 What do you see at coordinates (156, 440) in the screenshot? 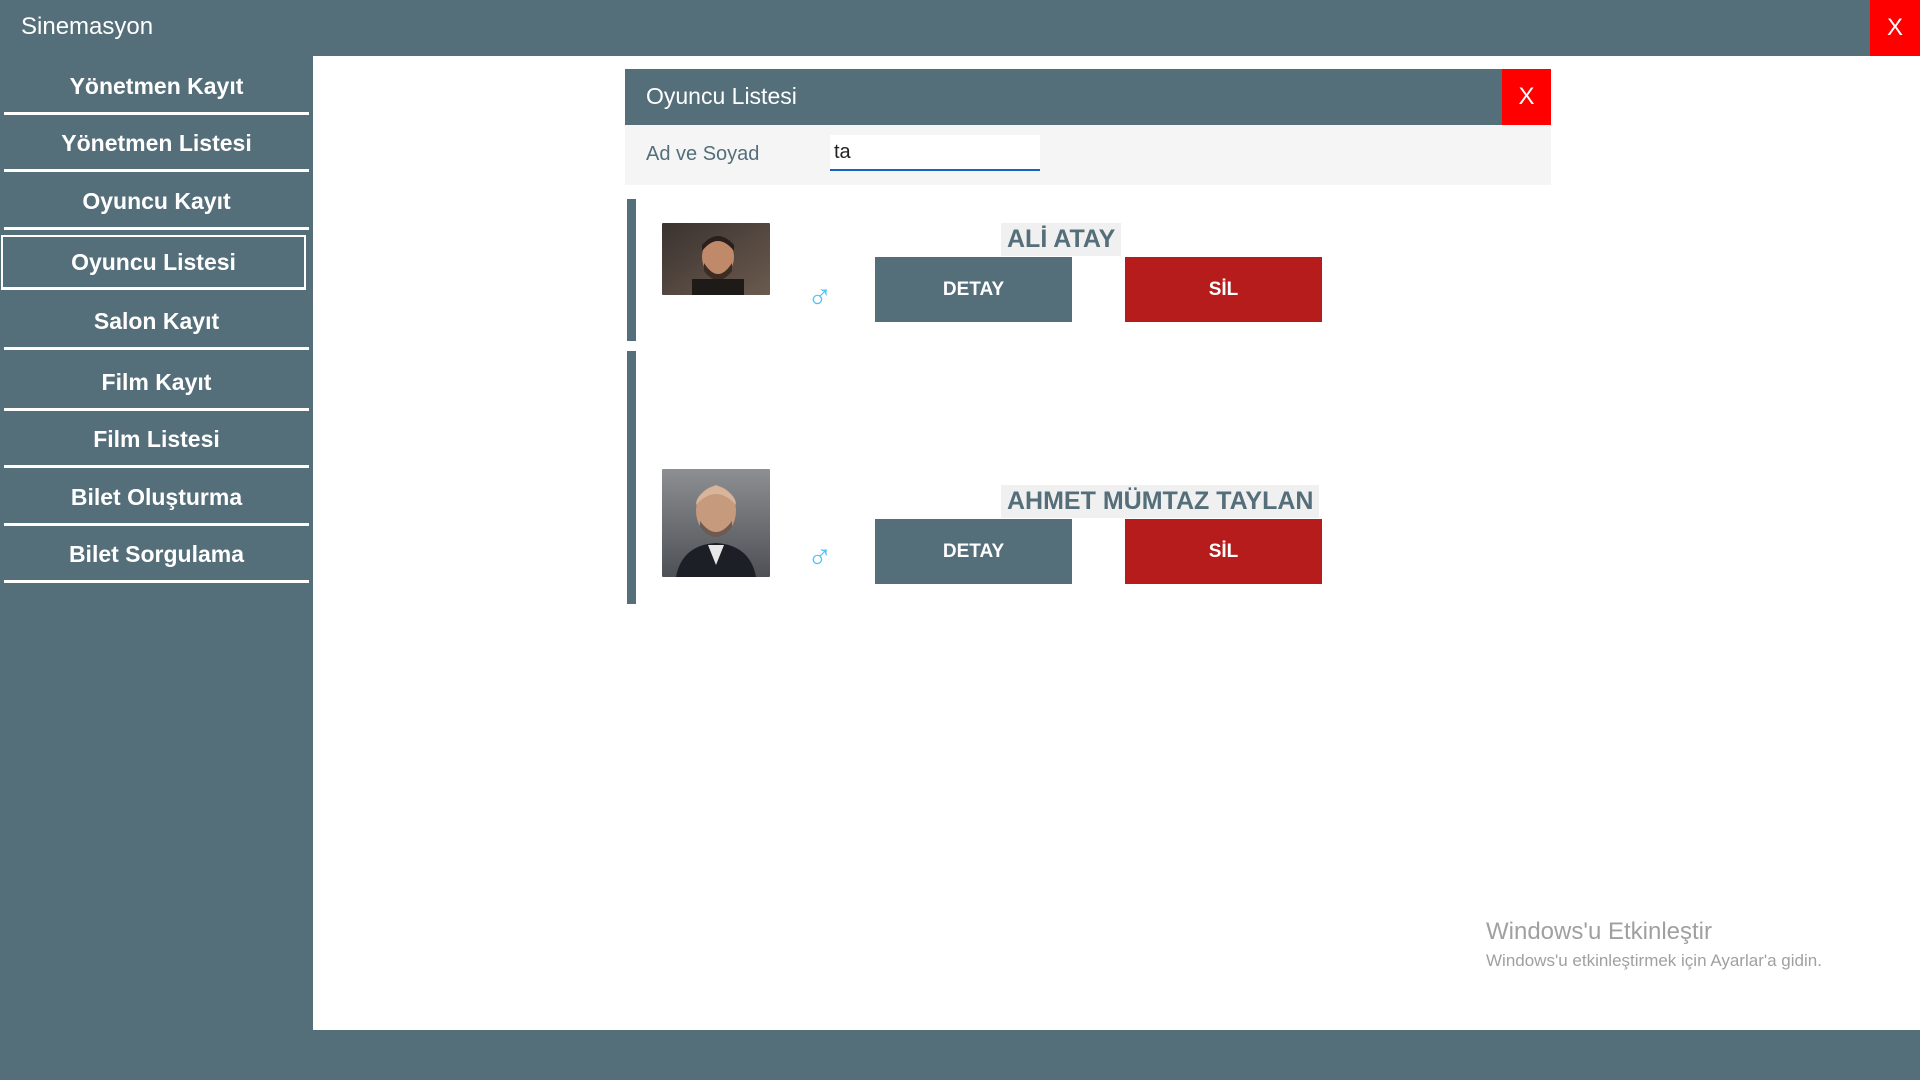
I see `sidebar-item-film-listesi: Film Listesi` at bounding box center [156, 440].